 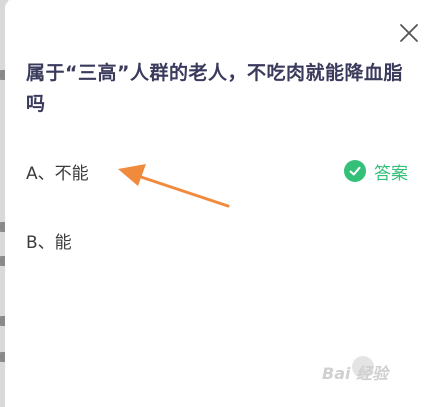 What do you see at coordinates (174, 186) in the screenshot?
I see `pointer-arrow-icon` at bounding box center [174, 186].